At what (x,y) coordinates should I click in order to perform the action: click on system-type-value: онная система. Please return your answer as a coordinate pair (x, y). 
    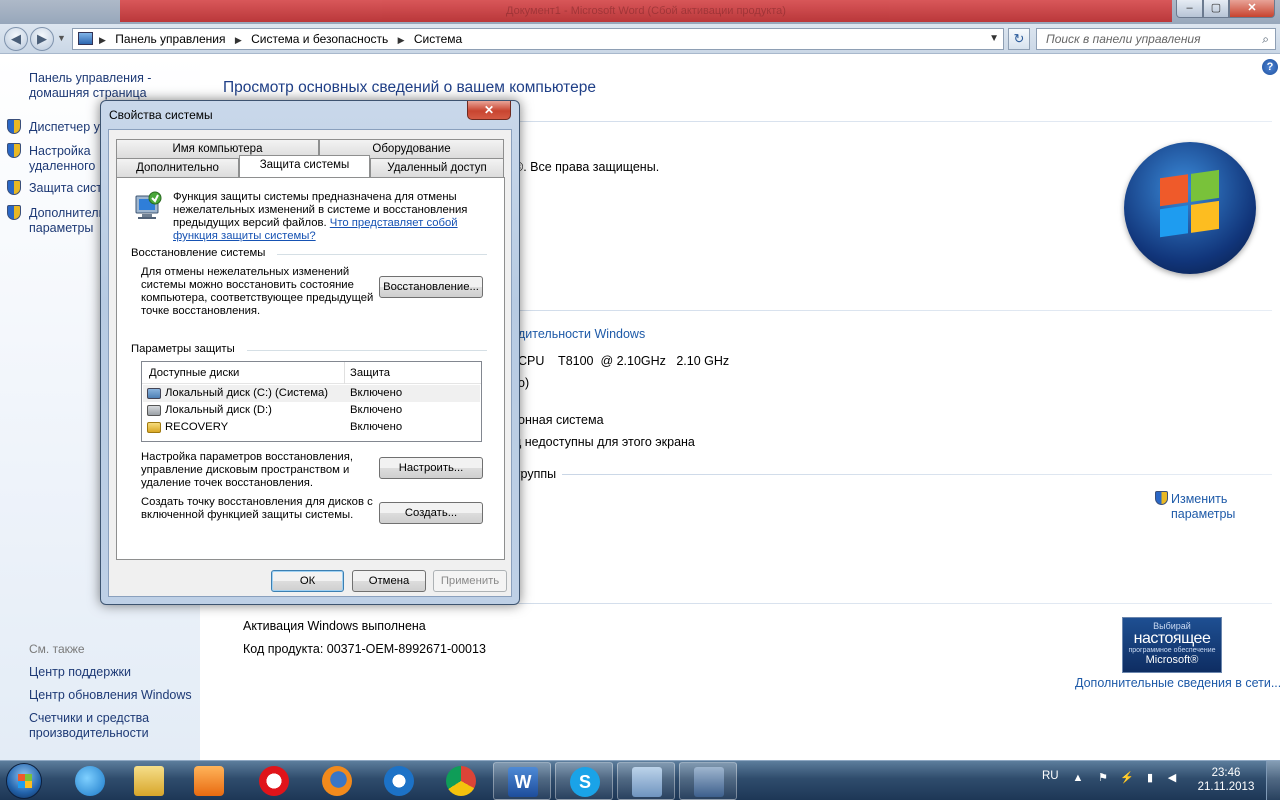
    Looking at the image, I should click on (561, 420).